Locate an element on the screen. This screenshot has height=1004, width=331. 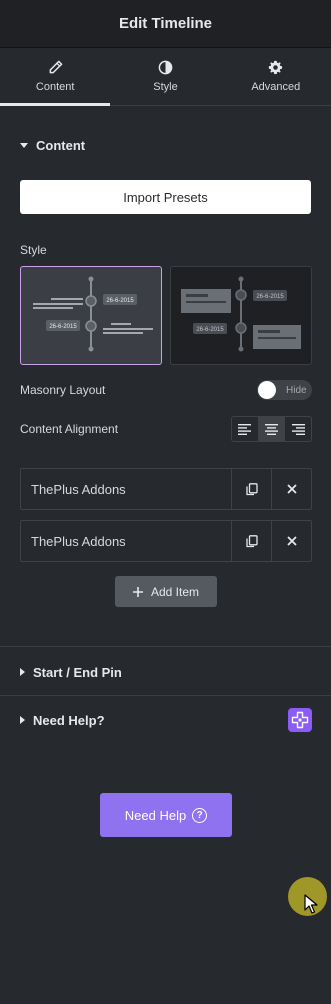
align-left-icon is located at coordinates (245, 429).